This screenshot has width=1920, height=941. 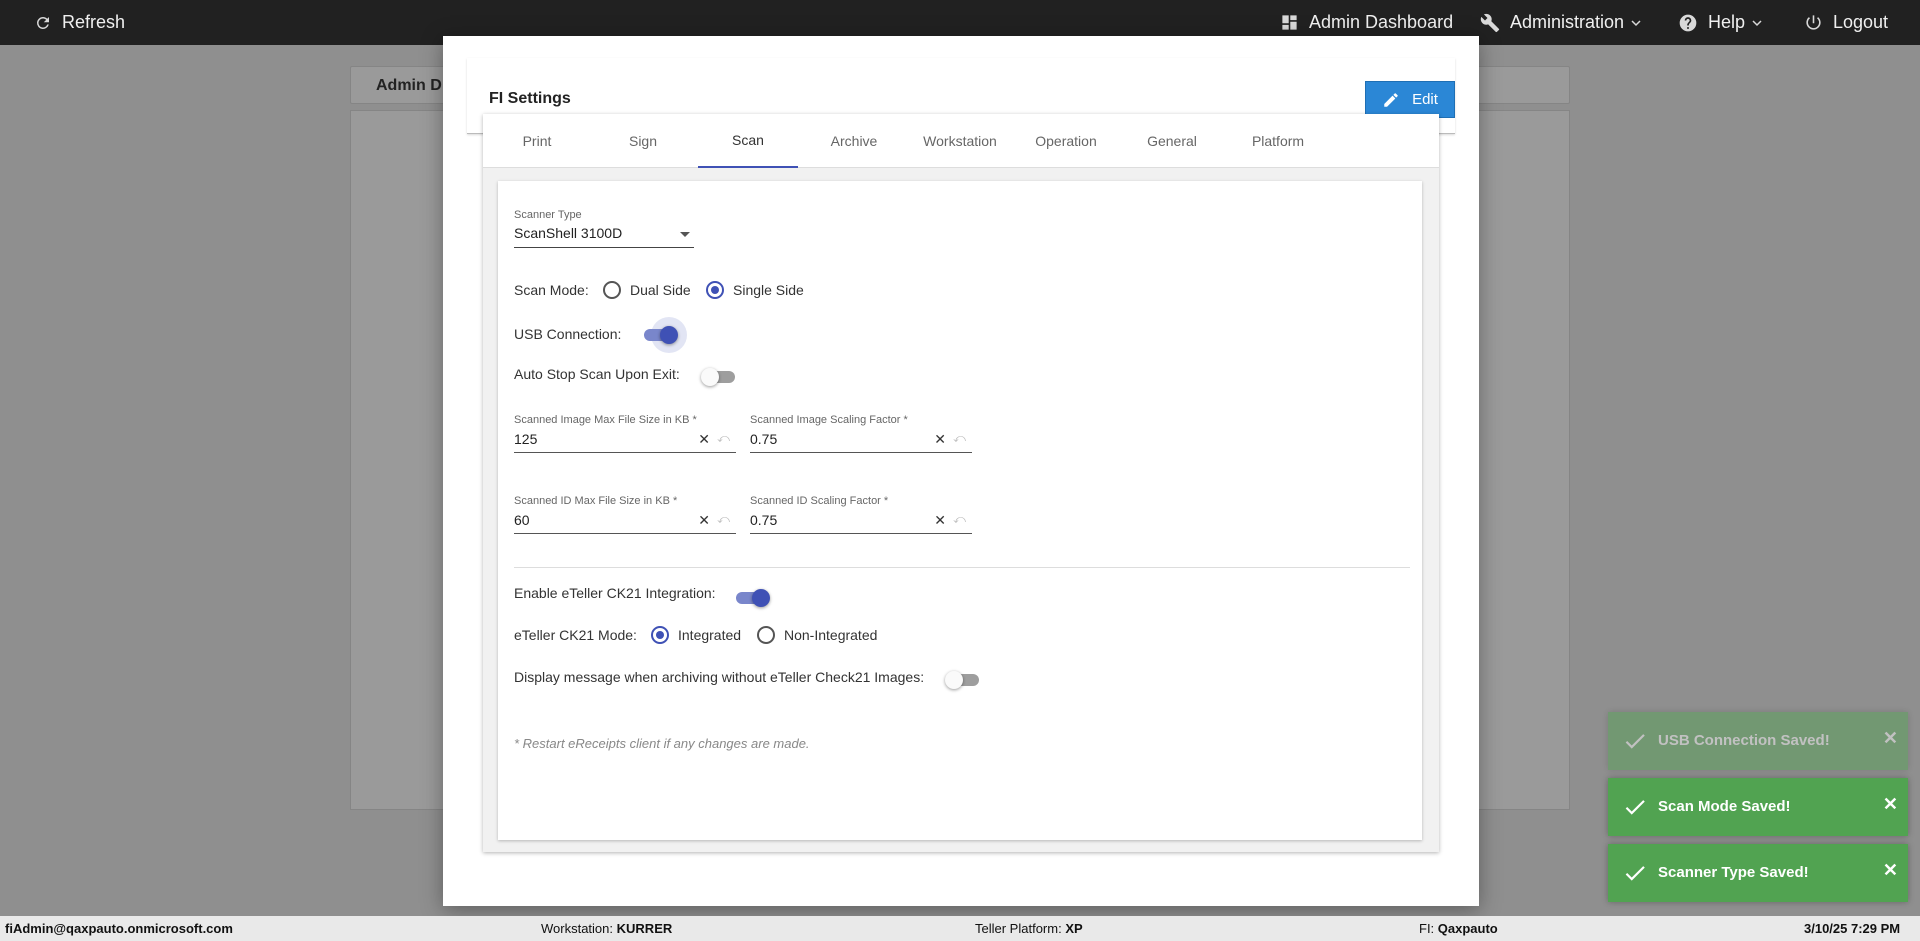 I want to click on tab-platform: Platform, so click(x=1278, y=141).